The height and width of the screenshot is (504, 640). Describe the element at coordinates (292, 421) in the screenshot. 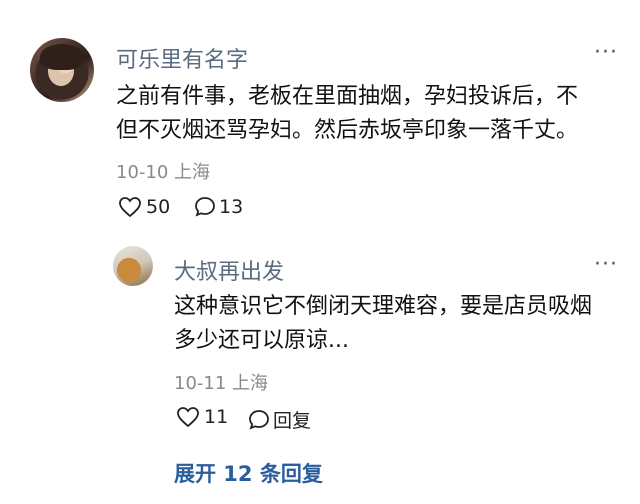

I see `reply-label: 回复` at that location.